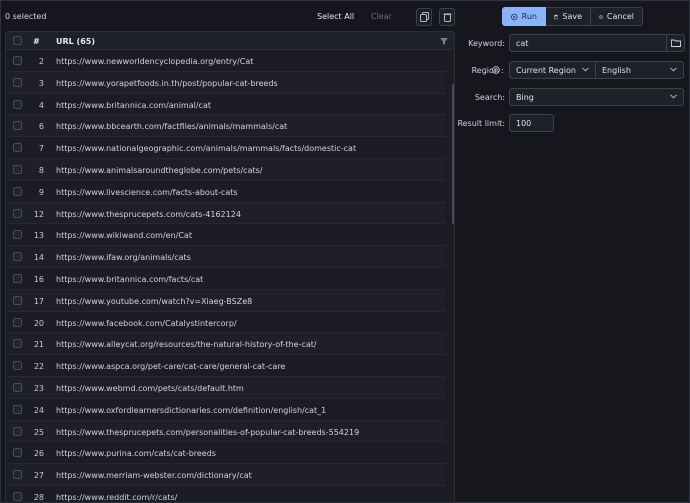 This screenshot has height=503, width=690. What do you see at coordinates (117, 497) in the screenshot?
I see `row-url: https://www.reddit.com/r/cats/` at bounding box center [117, 497].